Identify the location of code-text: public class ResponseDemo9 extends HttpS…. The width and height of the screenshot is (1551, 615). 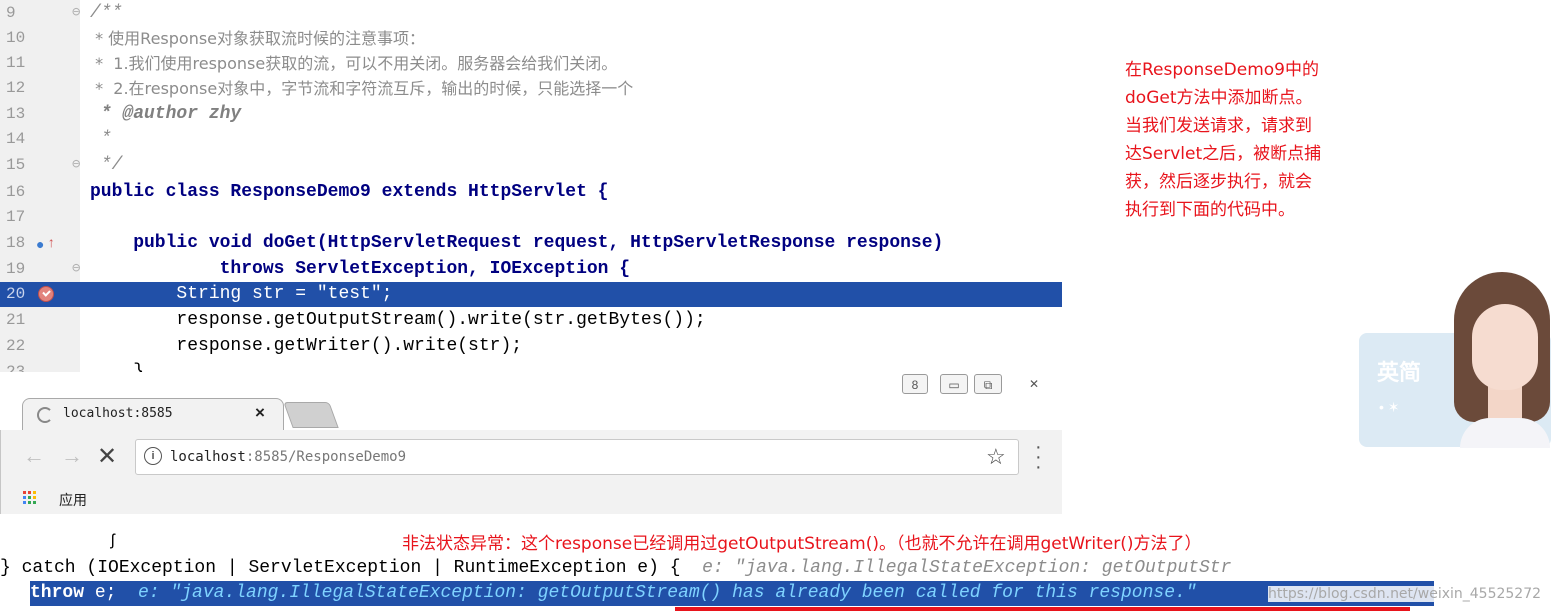
(349, 192).